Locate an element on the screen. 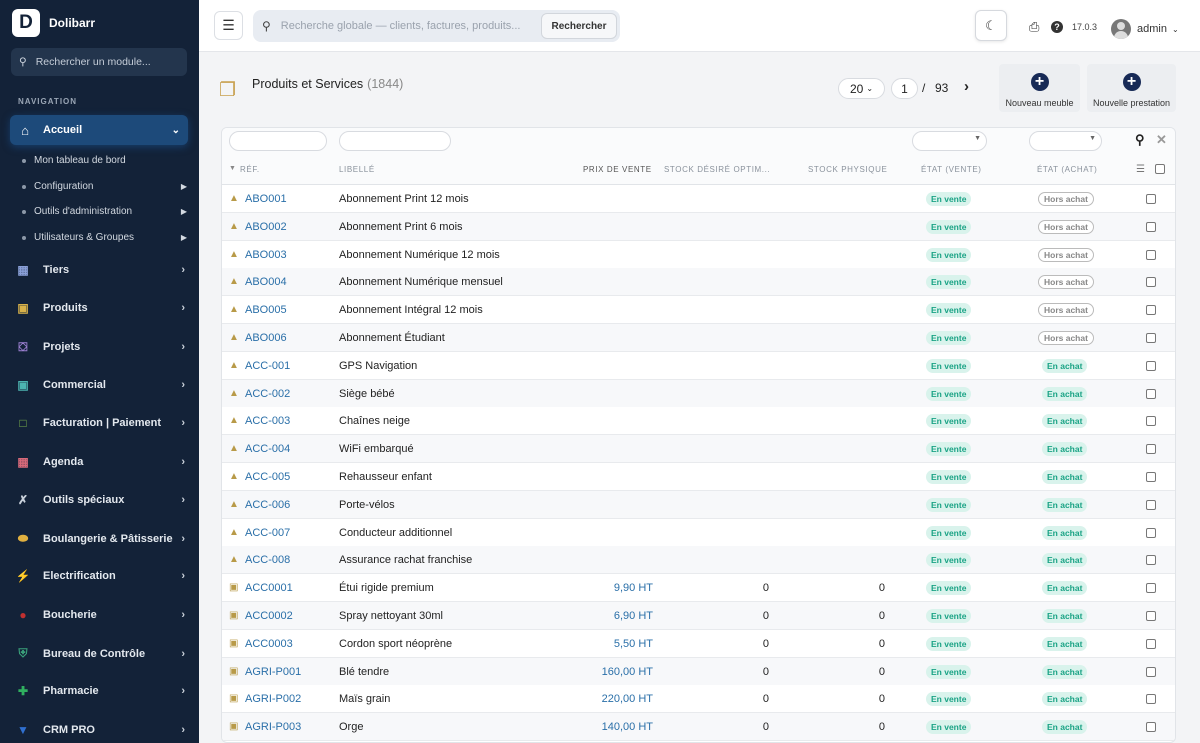 Image resolution: width=1200 pixels, height=743 pixels. new-product-button: + Nouveau meuble is located at coordinates (1039, 88).